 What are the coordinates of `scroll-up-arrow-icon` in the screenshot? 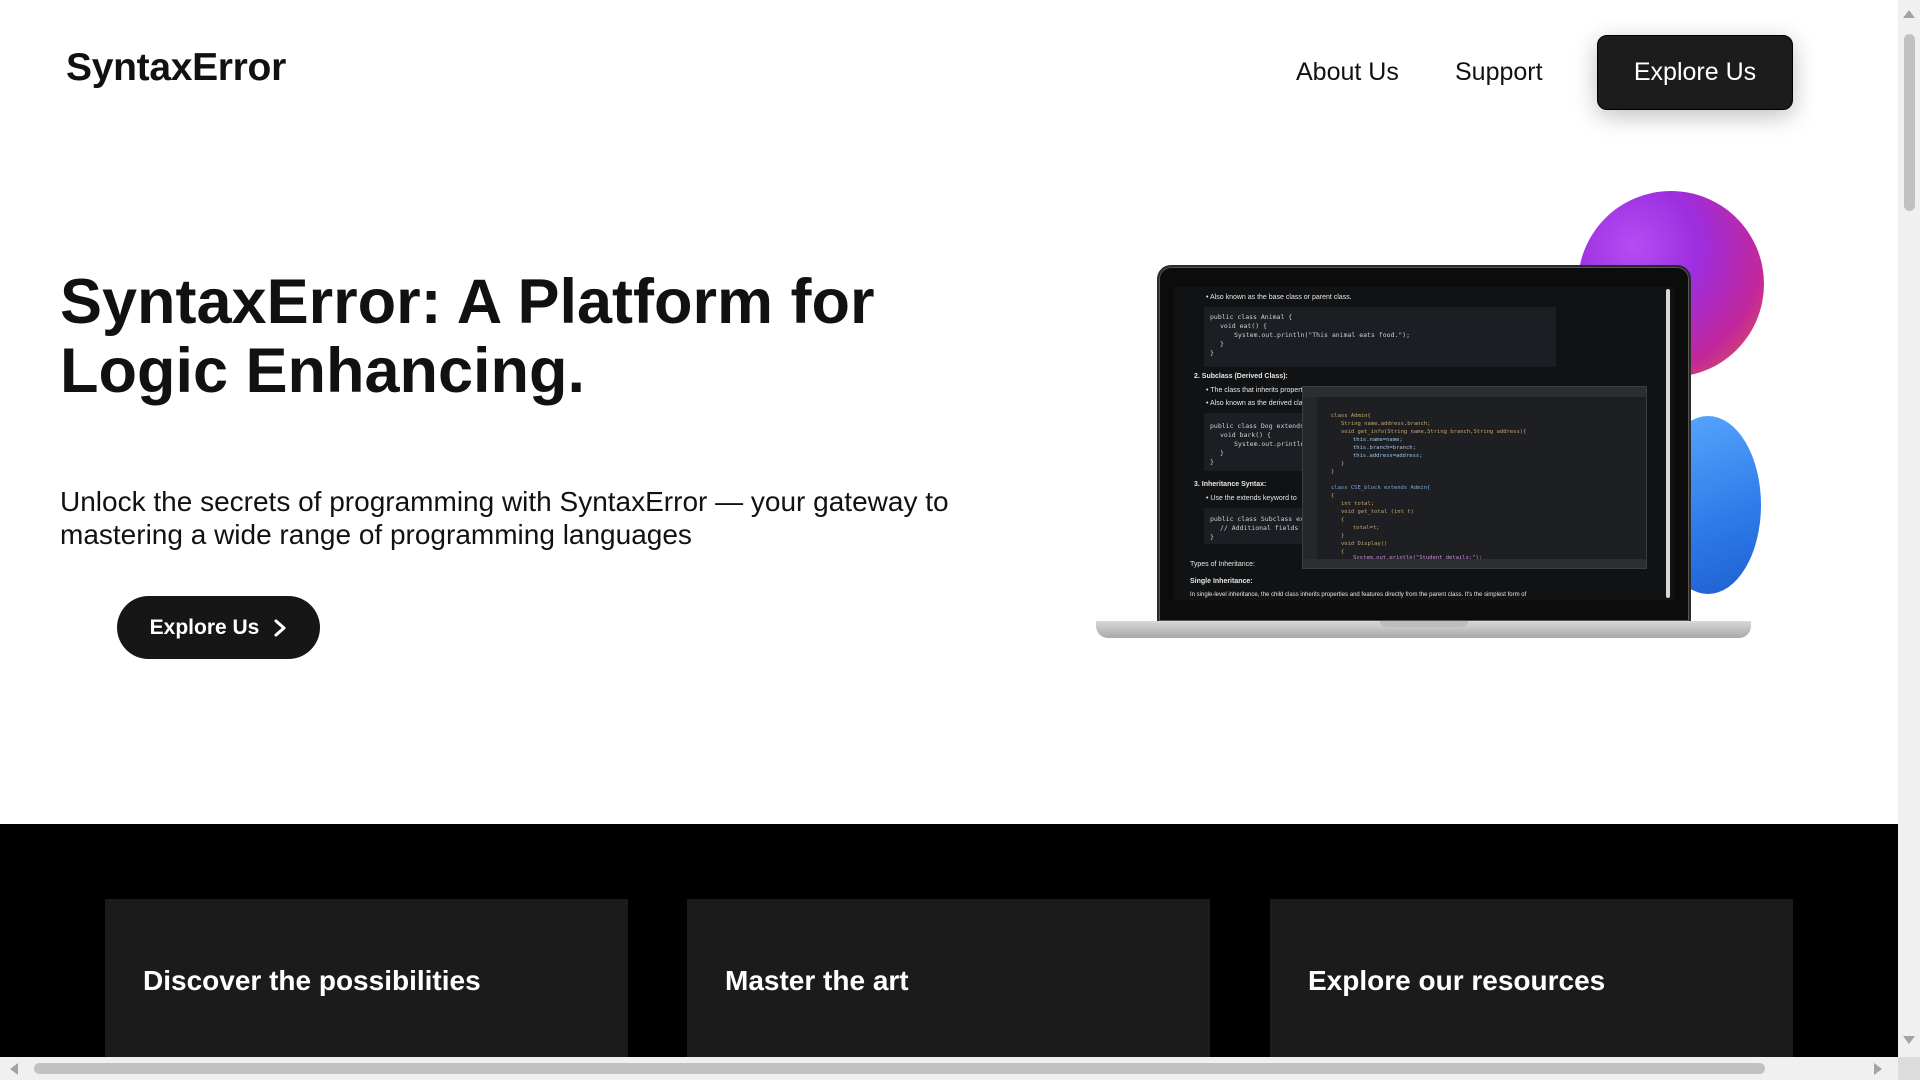 It's located at (1909, 14).